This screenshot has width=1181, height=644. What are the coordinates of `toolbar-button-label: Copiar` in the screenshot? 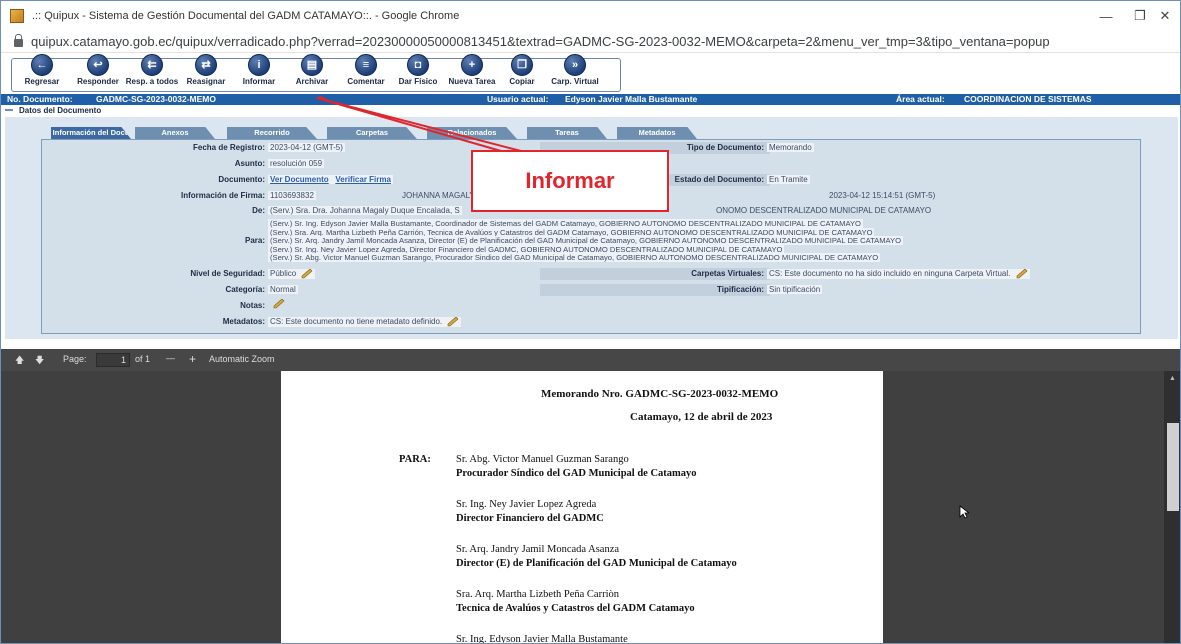 It's located at (522, 81).